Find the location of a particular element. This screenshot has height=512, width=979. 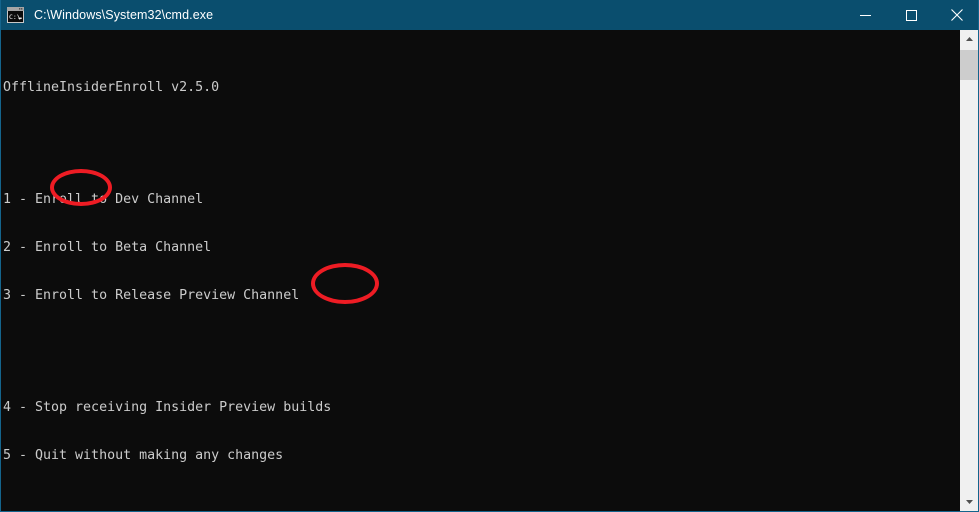

svg-text: C:\ is located at coordinates (15, 17).